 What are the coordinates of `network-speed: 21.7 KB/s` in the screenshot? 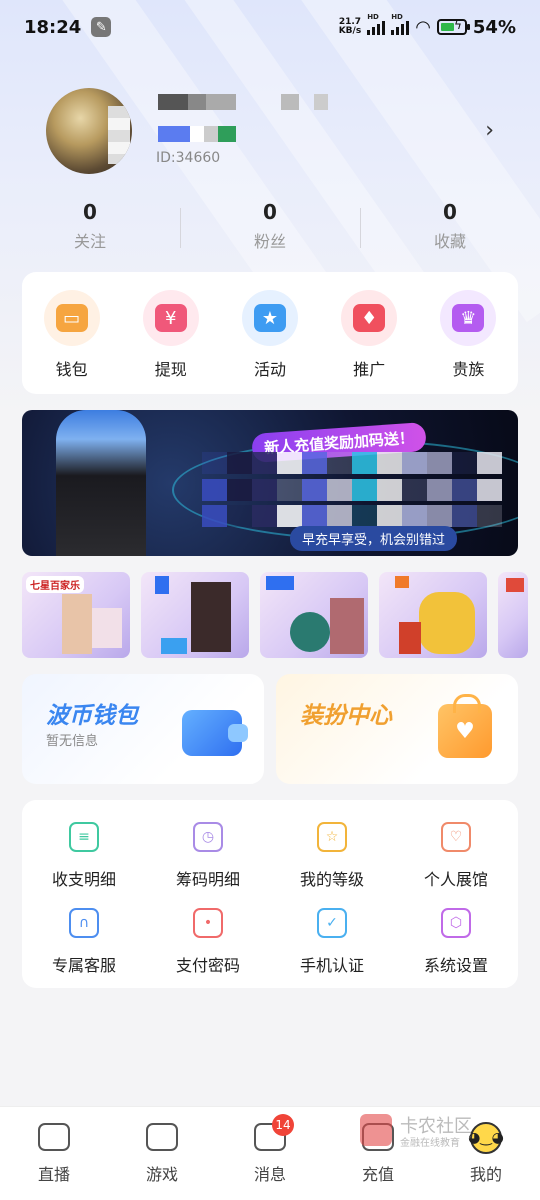 It's located at (350, 27).